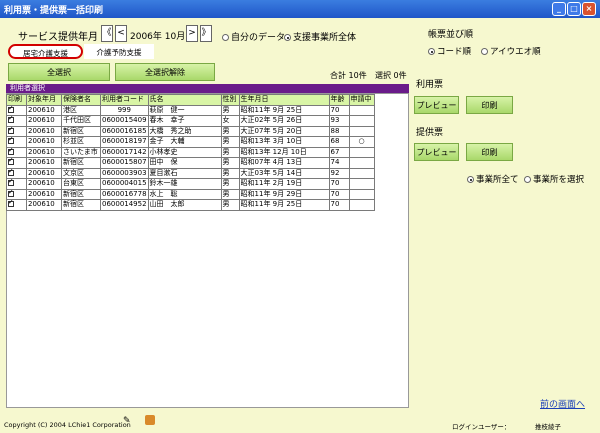 Image resolution: width=600 pixels, height=433 pixels. What do you see at coordinates (45, 51) in the screenshot?
I see `tab-kyotaku-kaigo-shien: 居宅介護支援` at bounding box center [45, 51].